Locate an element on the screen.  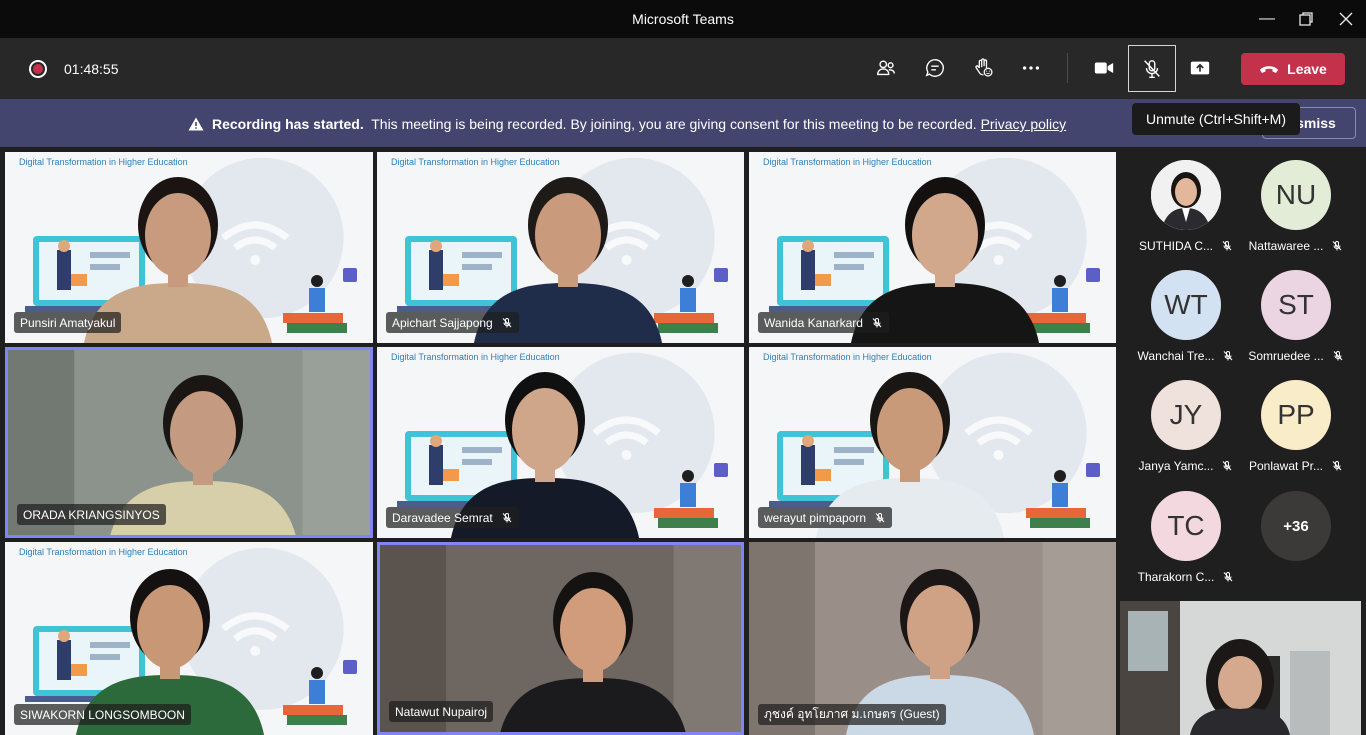
avatar-initials: +36 is located at coordinates (1296, 526).